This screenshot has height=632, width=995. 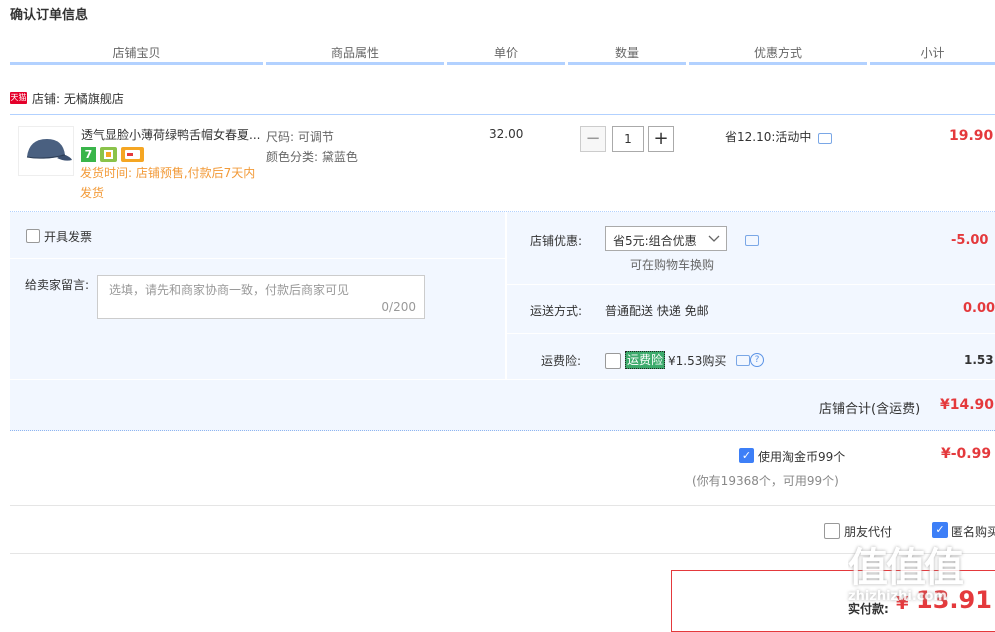 What do you see at coordinates (68, 237) in the screenshot?
I see `invoice-label: 开具发票` at bounding box center [68, 237].